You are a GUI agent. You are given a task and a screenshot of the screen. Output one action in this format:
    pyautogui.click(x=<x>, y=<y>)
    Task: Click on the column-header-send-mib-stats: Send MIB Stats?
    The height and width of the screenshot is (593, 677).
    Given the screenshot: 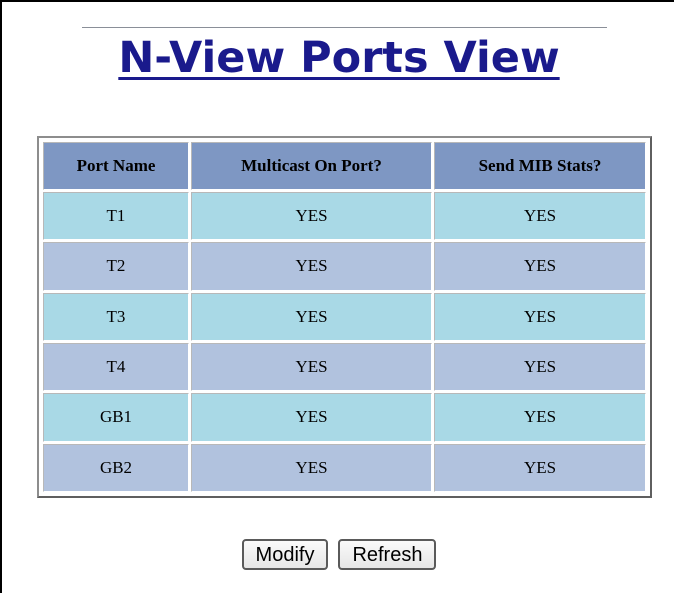 What is the action you would take?
    pyautogui.click(x=540, y=166)
    